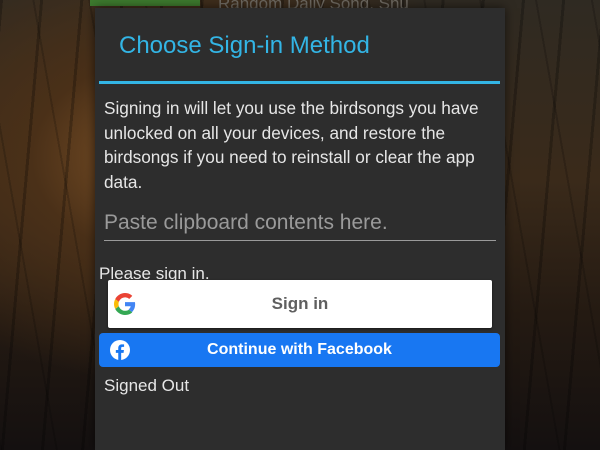  I want to click on facebook-sign-in-label: Continue with Facebook, so click(299, 349).